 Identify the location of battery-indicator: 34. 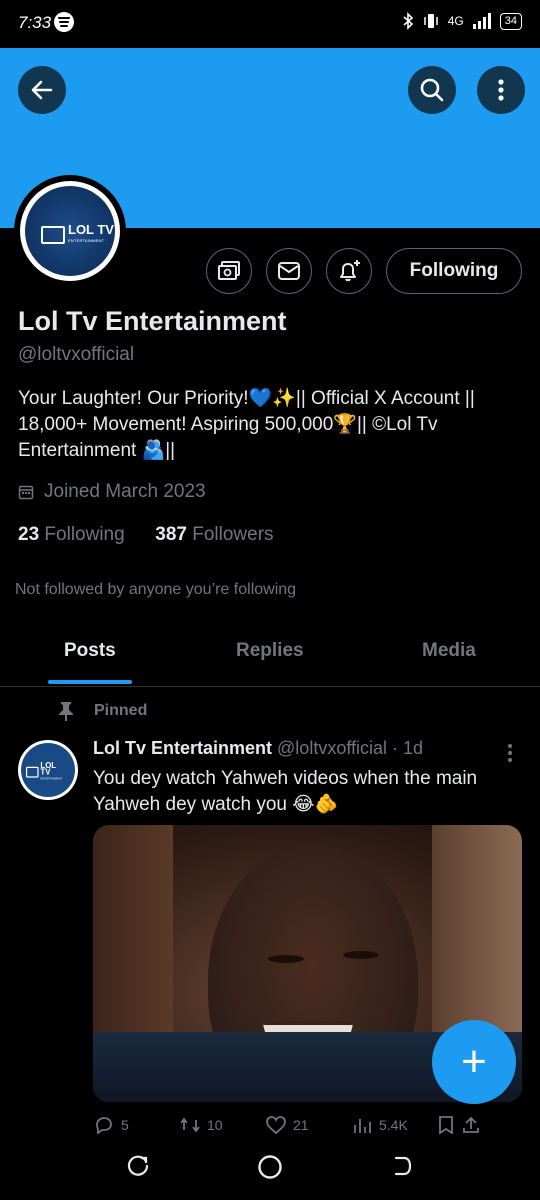
(510, 21).